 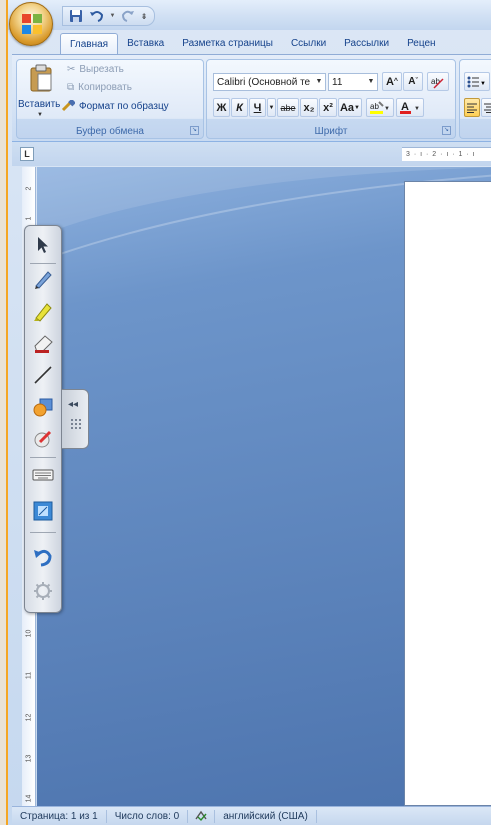 What do you see at coordinates (43, 343) in the screenshot?
I see `eraser-tool-icon` at bounding box center [43, 343].